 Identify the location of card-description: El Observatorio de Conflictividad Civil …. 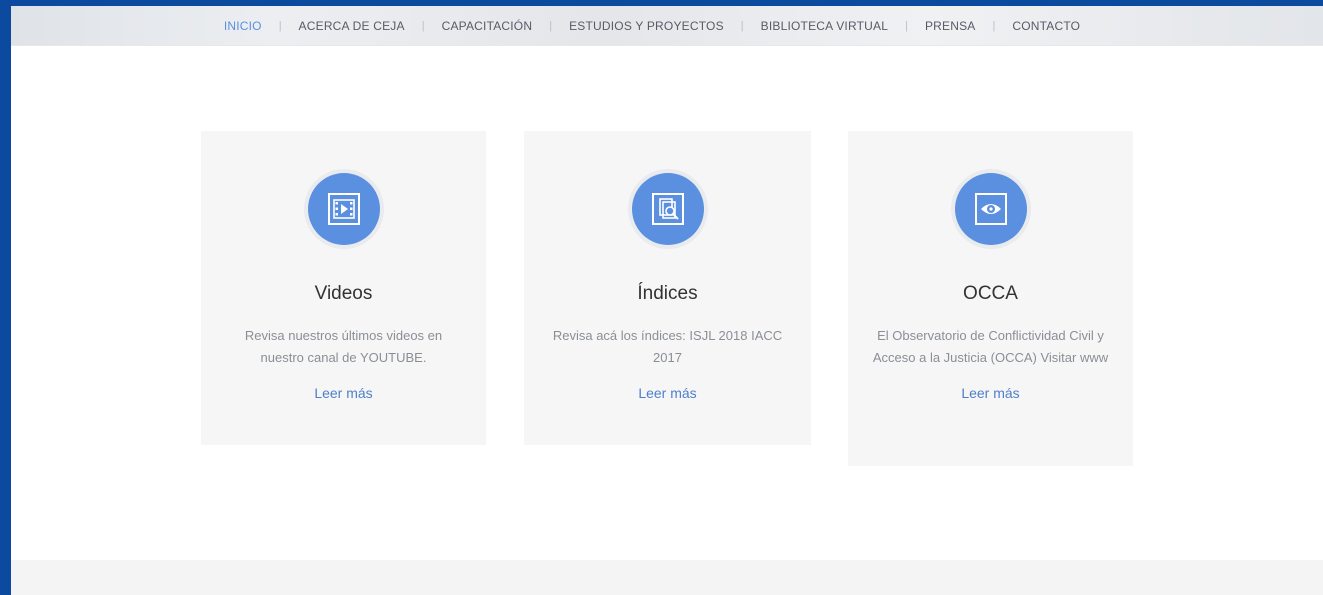
(990, 346).